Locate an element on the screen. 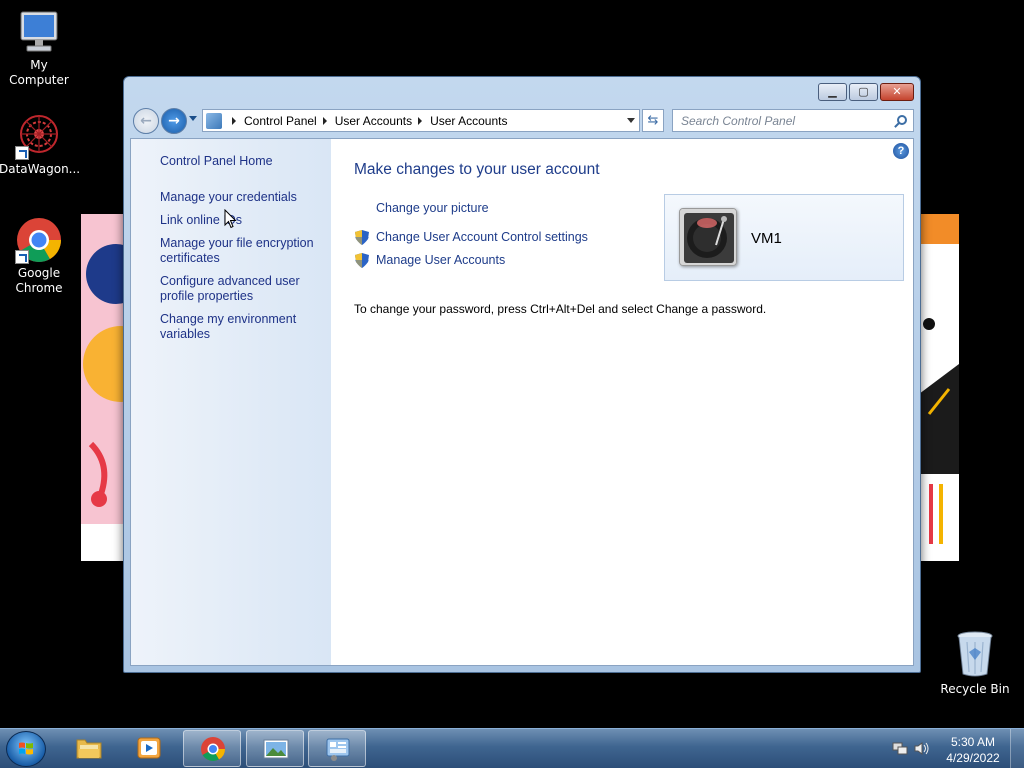 Image resolution: width=1024 pixels, height=768 pixels. mouse-cursor-icon is located at coordinates (230, 219).